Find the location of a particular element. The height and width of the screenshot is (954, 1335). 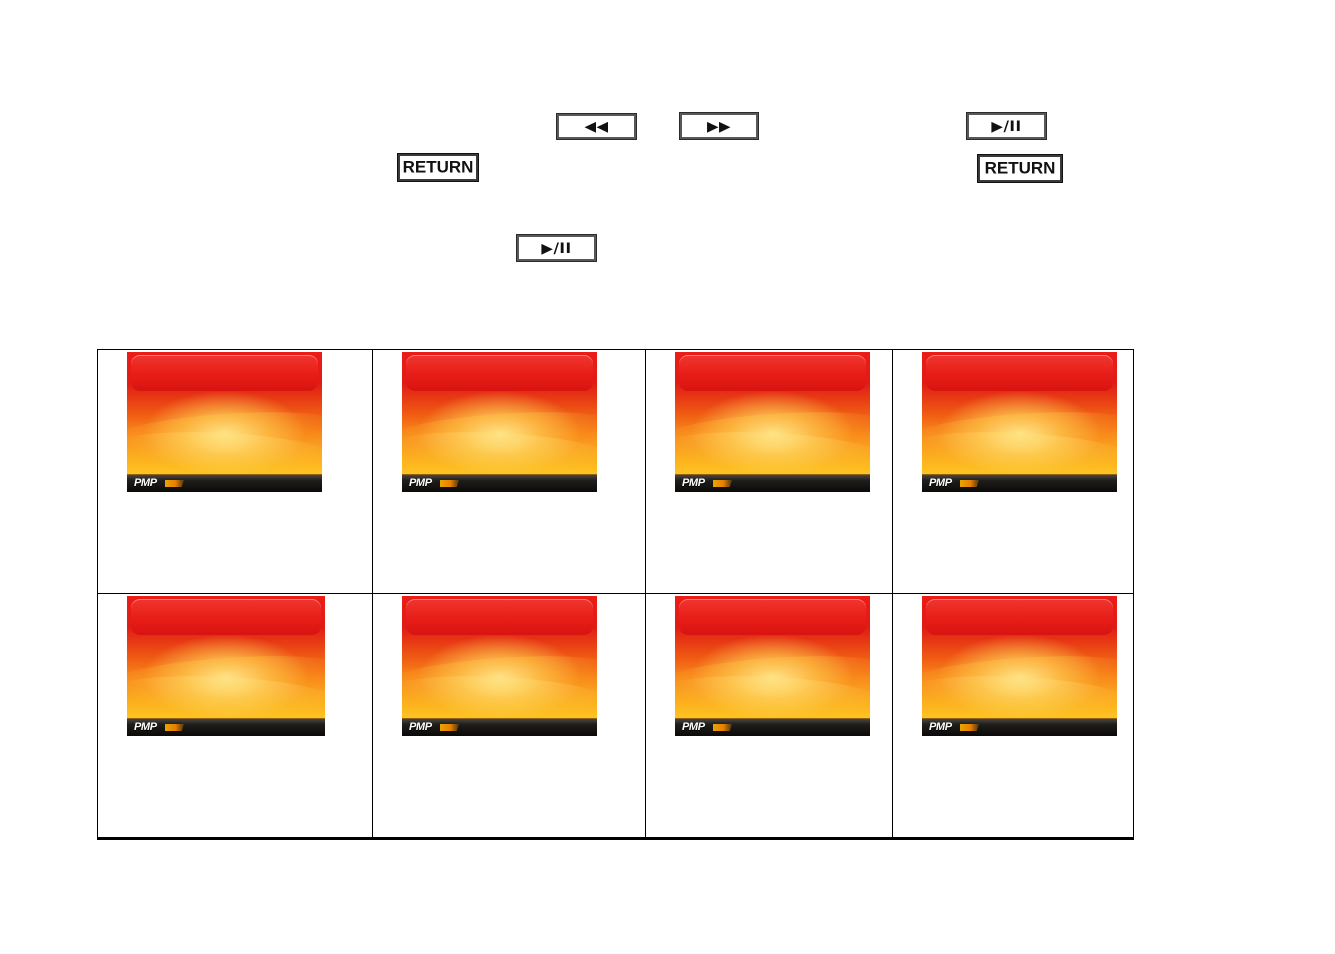

grid-cell-r2c3: PMP is located at coordinates (769, 716).